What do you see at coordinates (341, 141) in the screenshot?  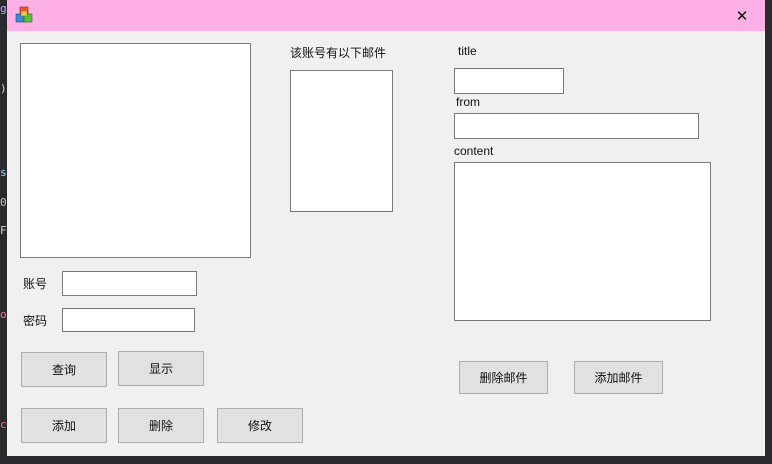 I see `mail-list-box` at bounding box center [341, 141].